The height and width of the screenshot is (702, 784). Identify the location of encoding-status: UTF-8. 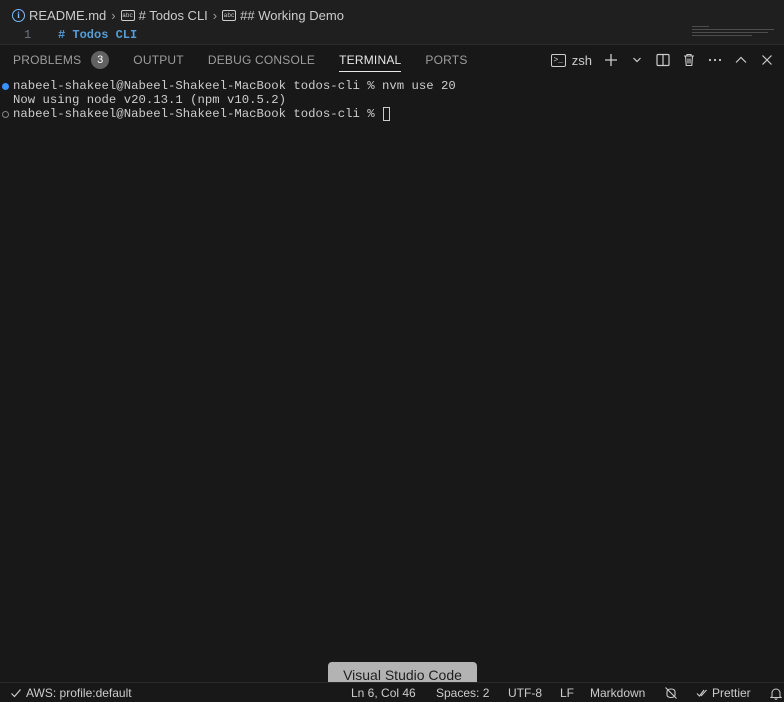
(525, 692).